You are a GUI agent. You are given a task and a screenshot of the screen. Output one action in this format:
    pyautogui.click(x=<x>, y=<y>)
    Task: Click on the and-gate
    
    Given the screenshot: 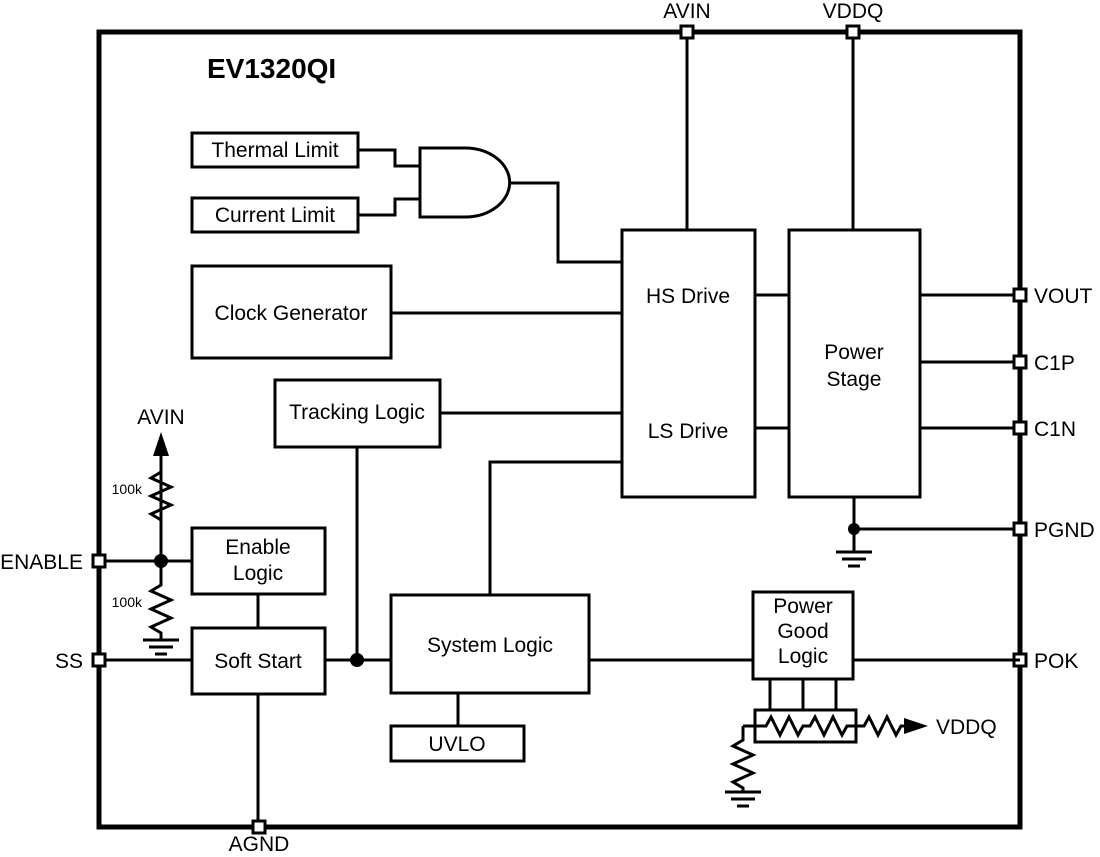 What is the action you would take?
    pyautogui.click(x=465, y=182)
    